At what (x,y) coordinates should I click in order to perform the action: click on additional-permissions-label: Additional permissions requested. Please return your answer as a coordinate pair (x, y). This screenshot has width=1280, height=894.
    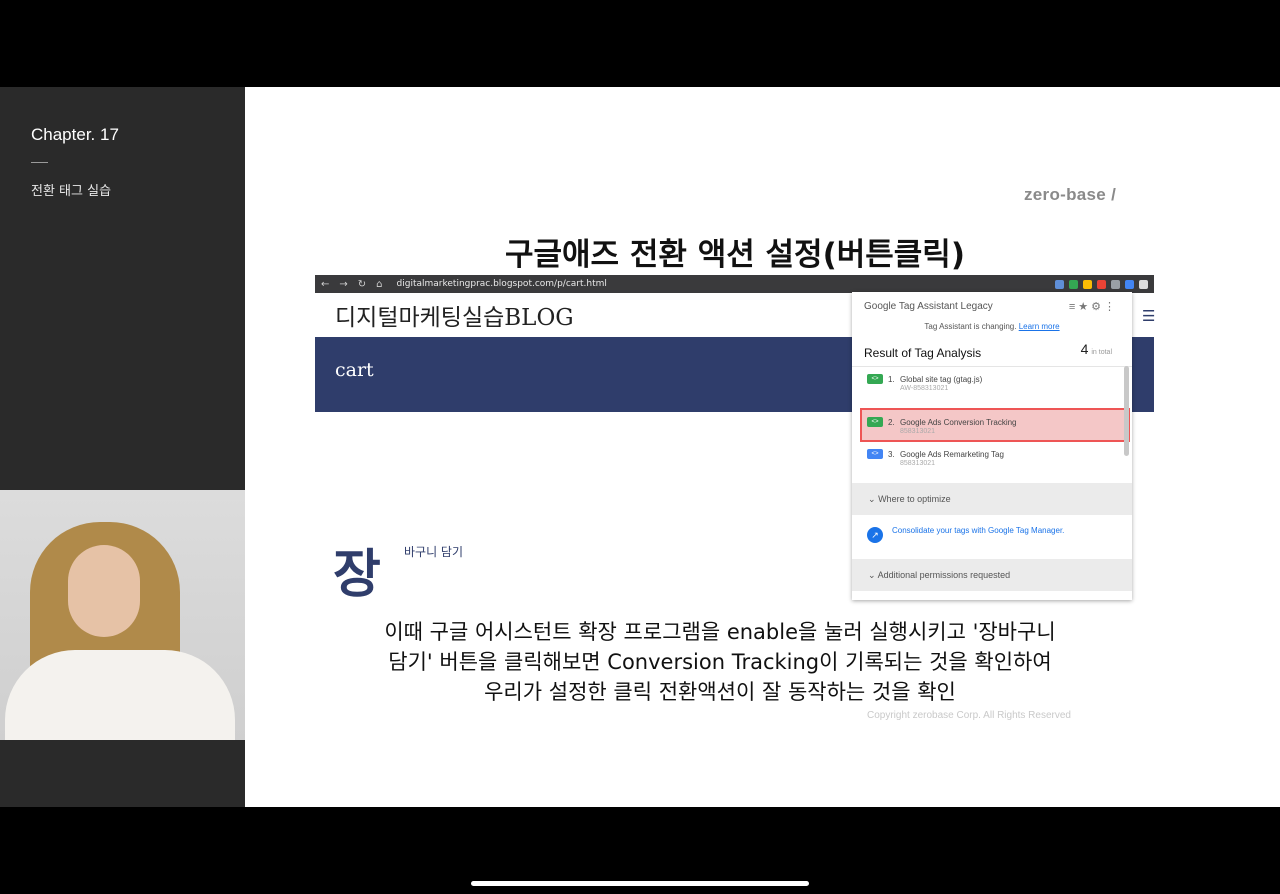
    Looking at the image, I should click on (944, 575).